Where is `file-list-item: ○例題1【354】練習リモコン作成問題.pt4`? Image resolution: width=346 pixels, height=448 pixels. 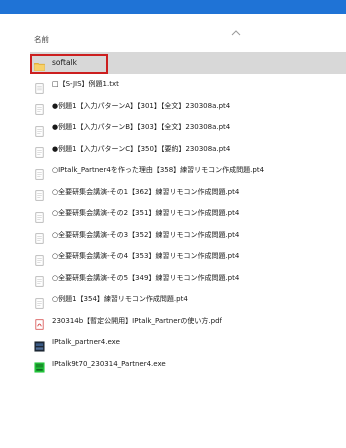 file-list-item: ○例題1【354】練習リモコン作成問題.pt4 is located at coordinates (188, 300).